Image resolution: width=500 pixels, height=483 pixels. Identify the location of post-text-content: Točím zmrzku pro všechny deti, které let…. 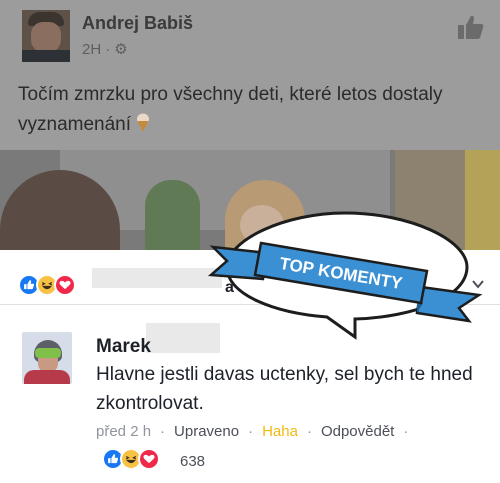
(230, 109).